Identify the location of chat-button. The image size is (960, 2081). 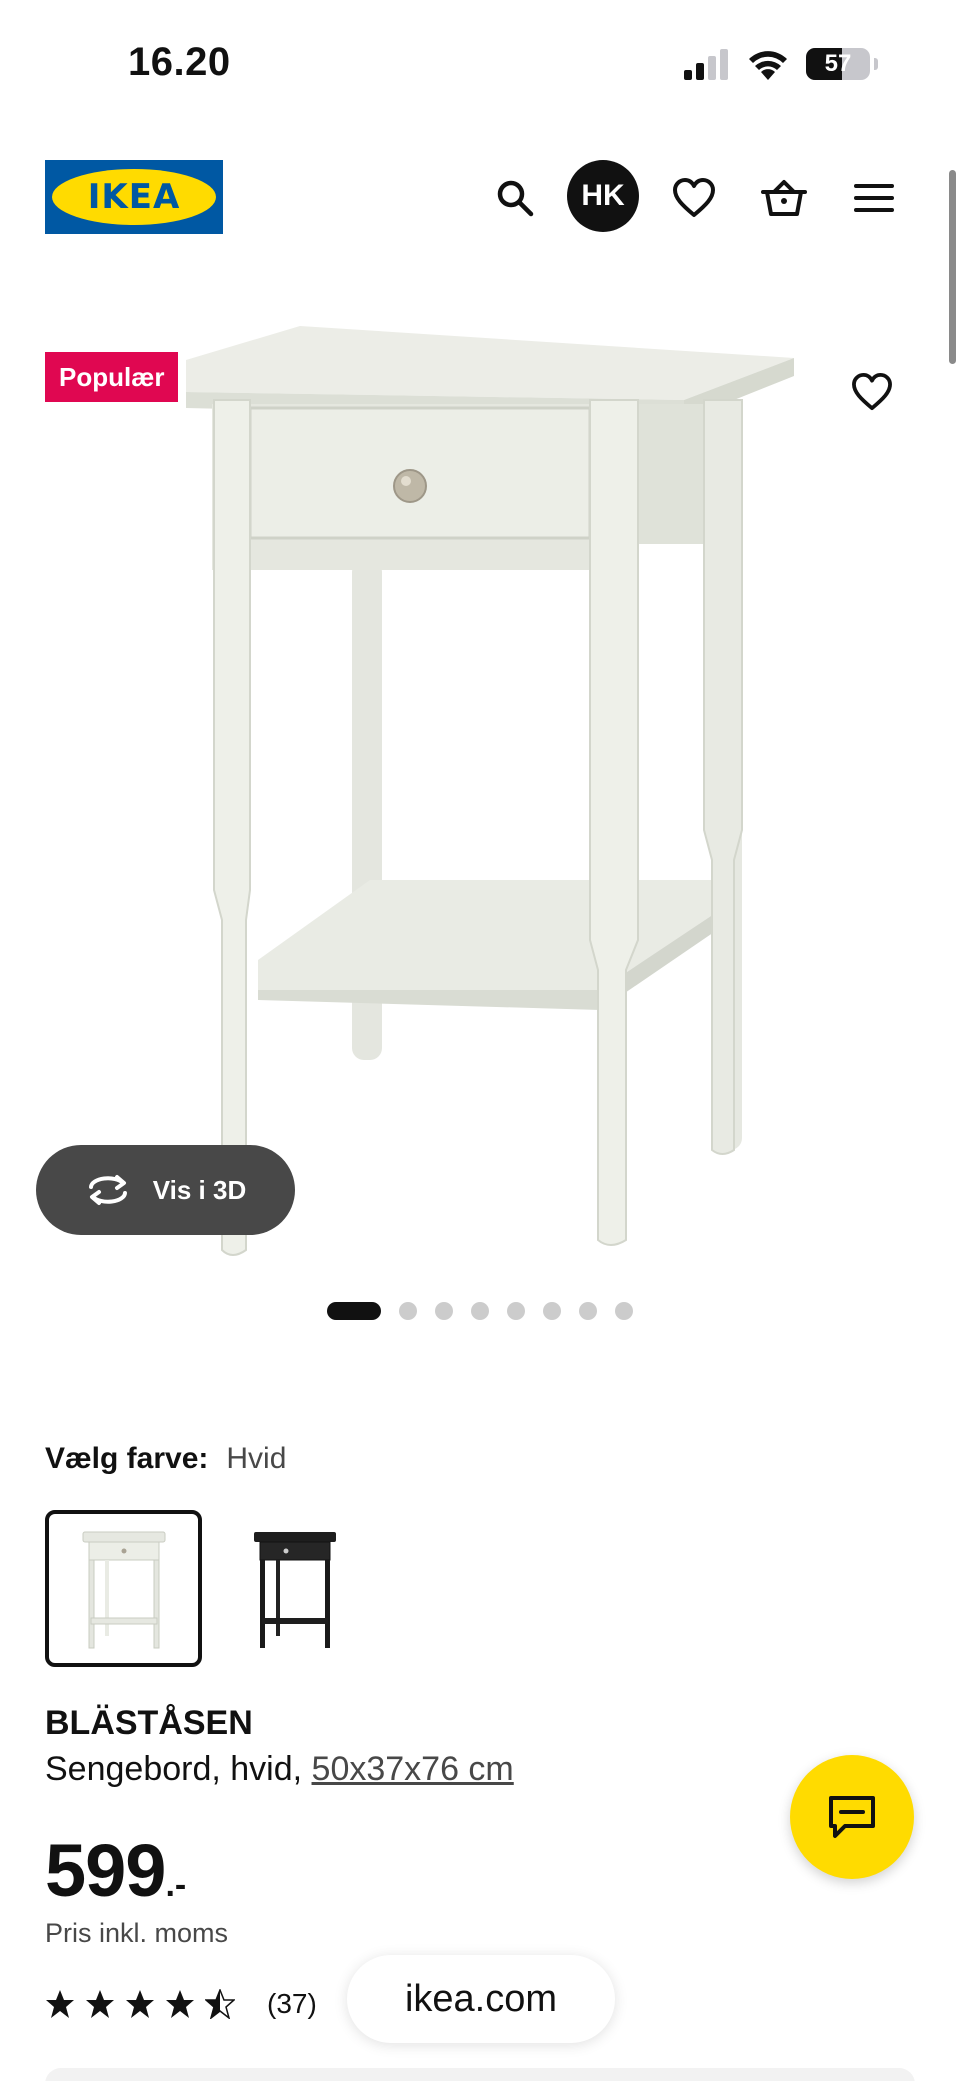
(852, 1817).